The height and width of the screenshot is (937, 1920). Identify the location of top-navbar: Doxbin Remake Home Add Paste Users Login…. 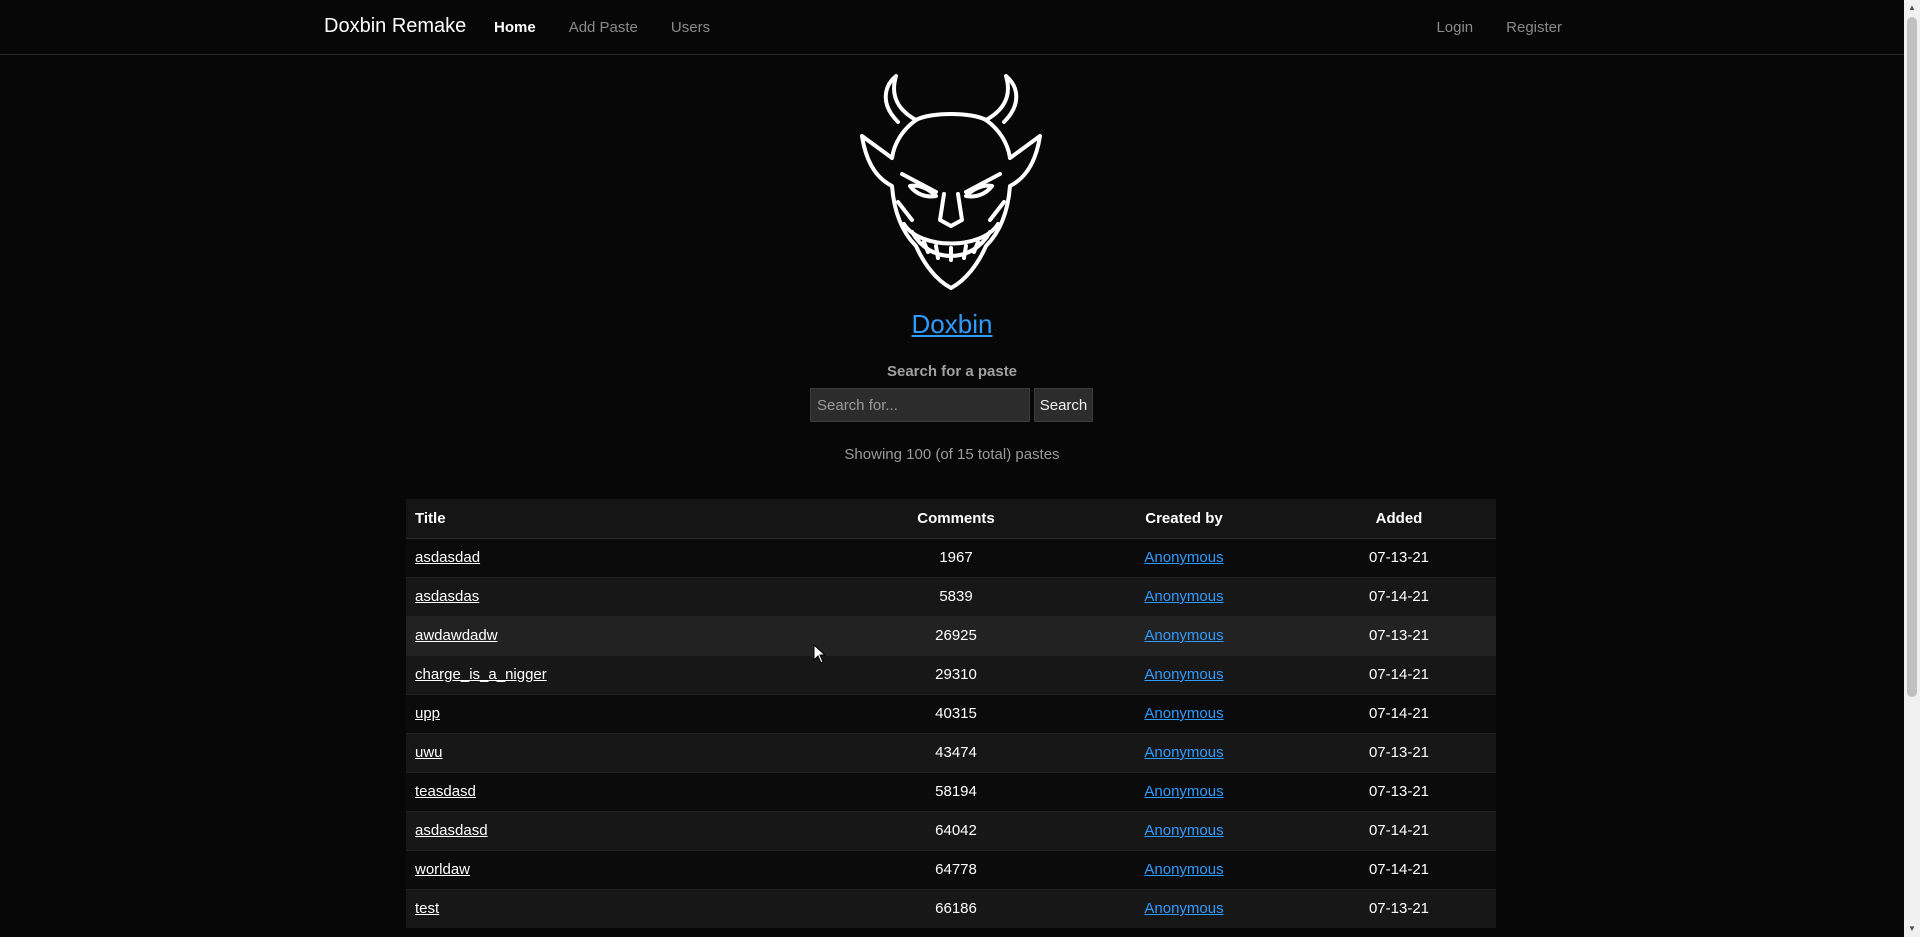
(952, 27).